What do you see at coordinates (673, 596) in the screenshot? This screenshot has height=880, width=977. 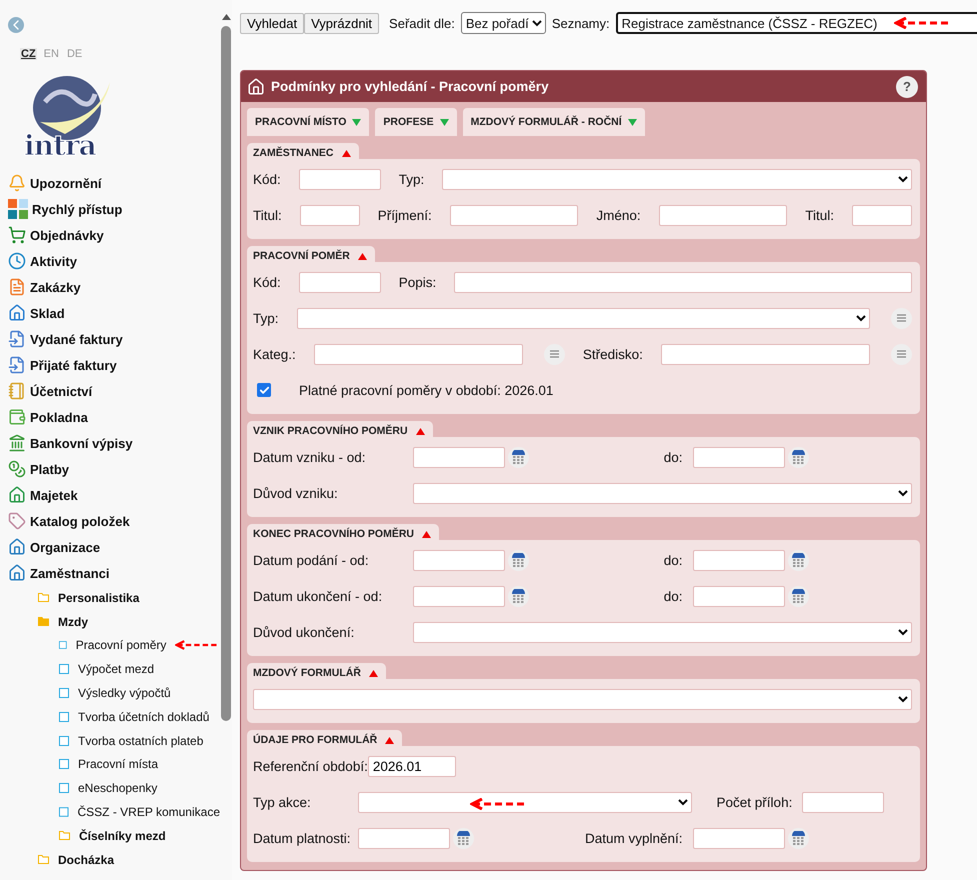 I see `field-label: do:` at bounding box center [673, 596].